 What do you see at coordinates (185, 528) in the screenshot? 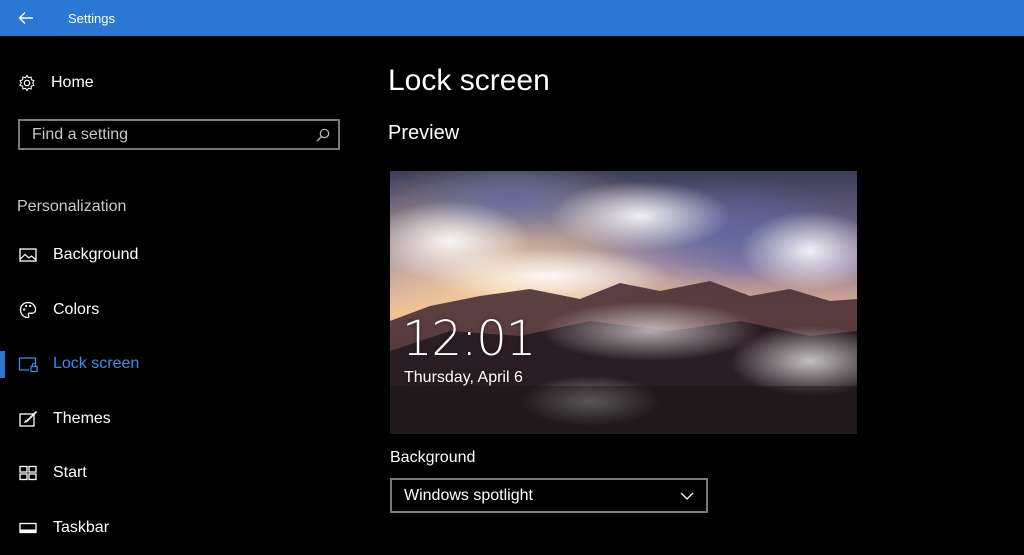
I see `sidebar-item-taskbar: Taskbar` at bounding box center [185, 528].